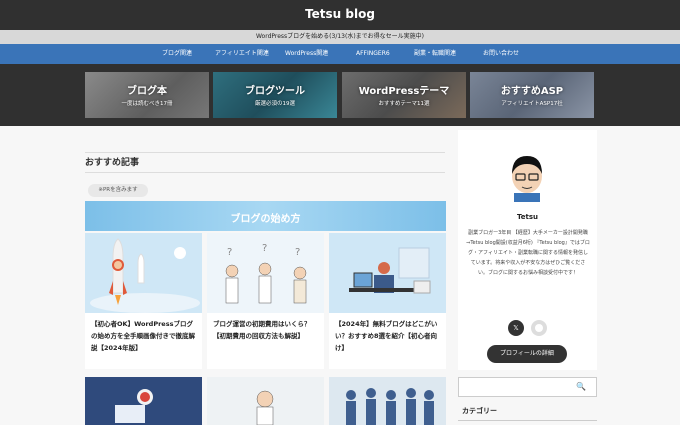 The height and width of the screenshot is (425, 680). Describe the element at coordinates (539, 328) in the screenshot. I see `blog-icon` at that location.